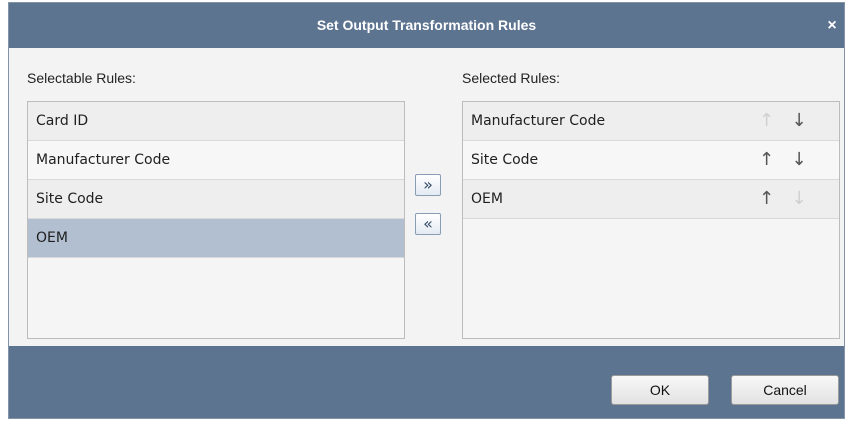 The height and width of the screenshot is (421, 845). I want to click on selected-rule-item: Site Code ↑ ↓, so click(651, 160).